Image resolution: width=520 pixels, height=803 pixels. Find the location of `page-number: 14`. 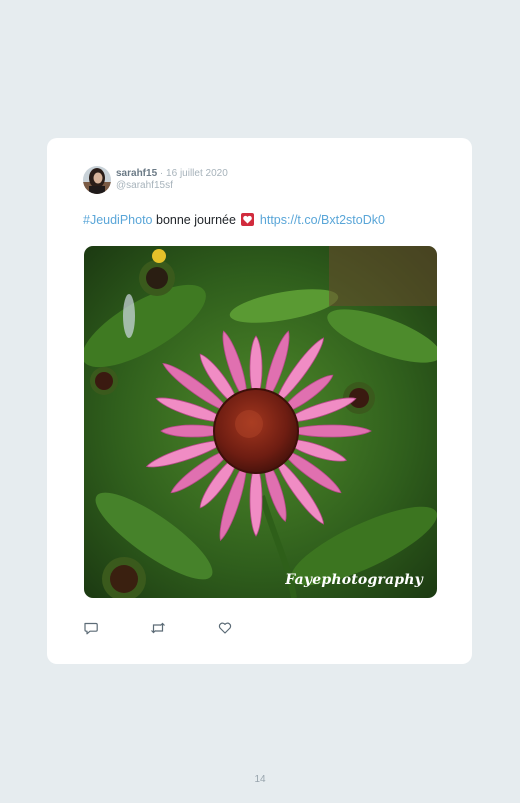

page-number: 14 is located at coordinates (260, 779).